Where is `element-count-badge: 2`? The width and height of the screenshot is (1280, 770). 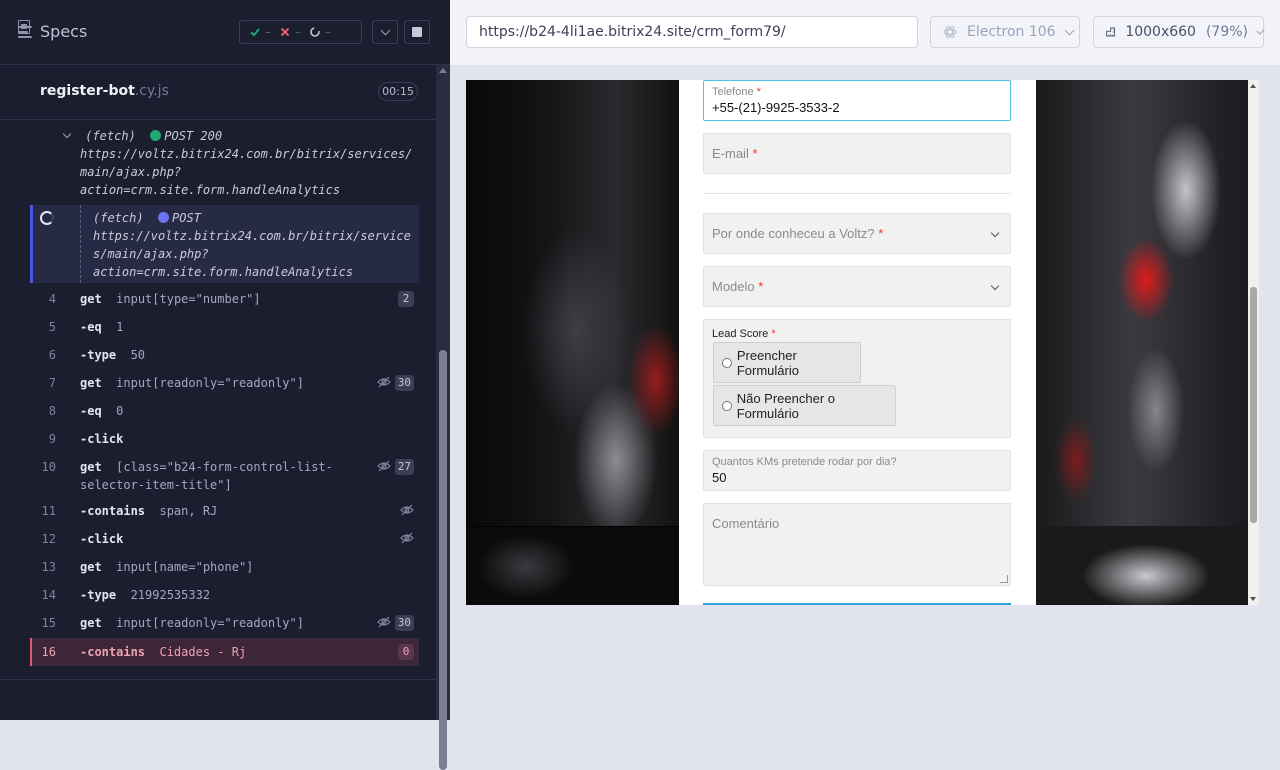
element-count-badge: 2 is located at coordinates (406, 299).